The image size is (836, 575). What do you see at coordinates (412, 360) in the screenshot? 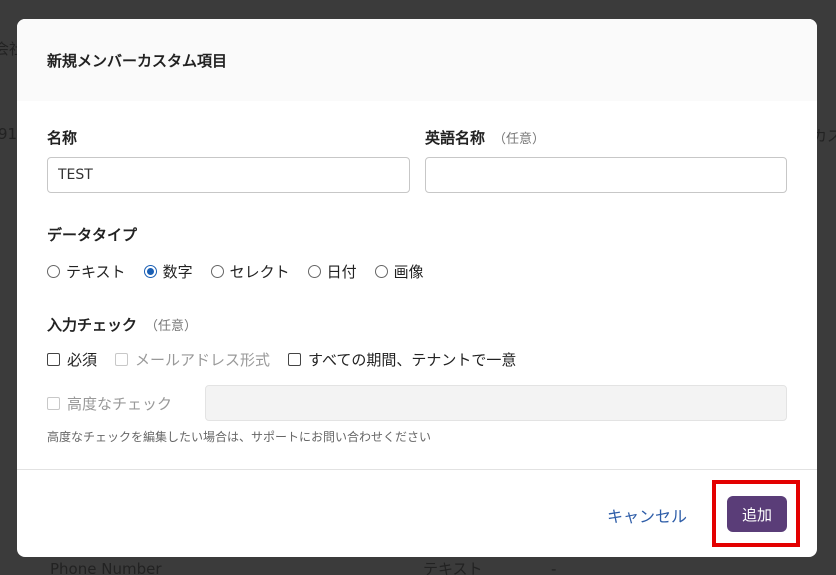
I see `checkbox-label: すべての期間、テナントで一意` at bounding box center [412, 360].